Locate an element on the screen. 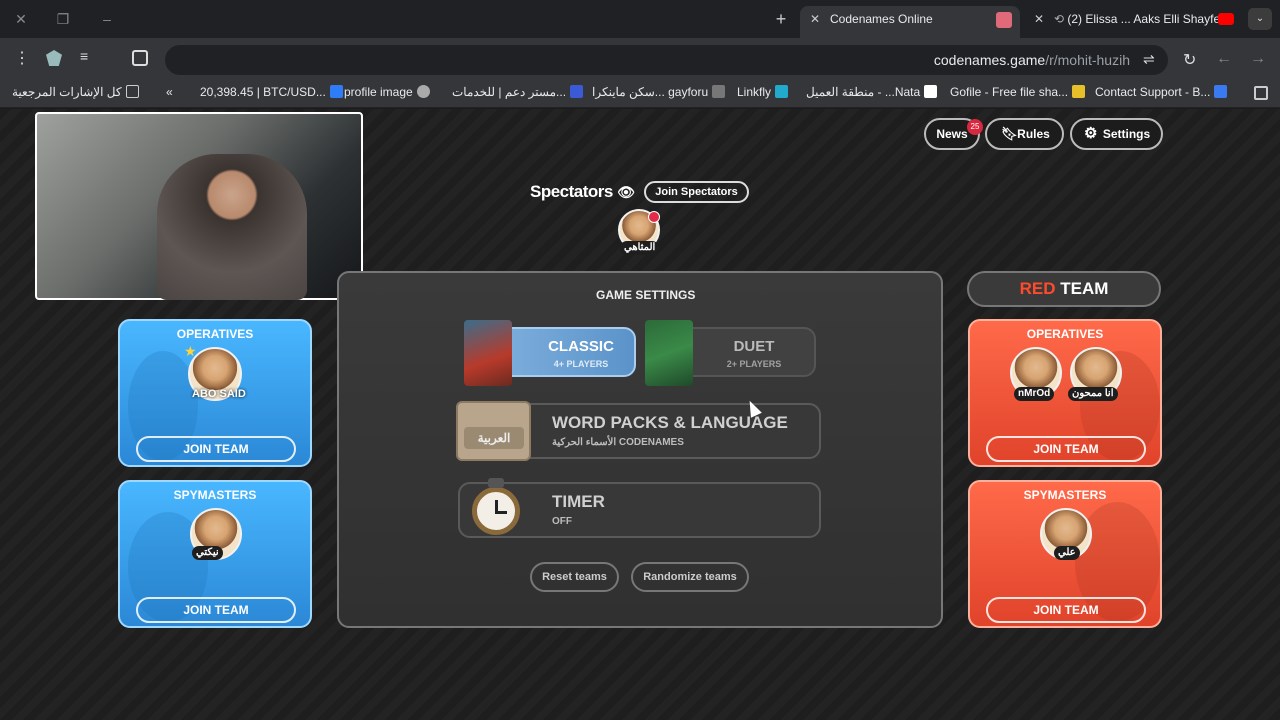  bookmark-client: منطقة العميل - ...Nata is located at coordinates (872, 92).